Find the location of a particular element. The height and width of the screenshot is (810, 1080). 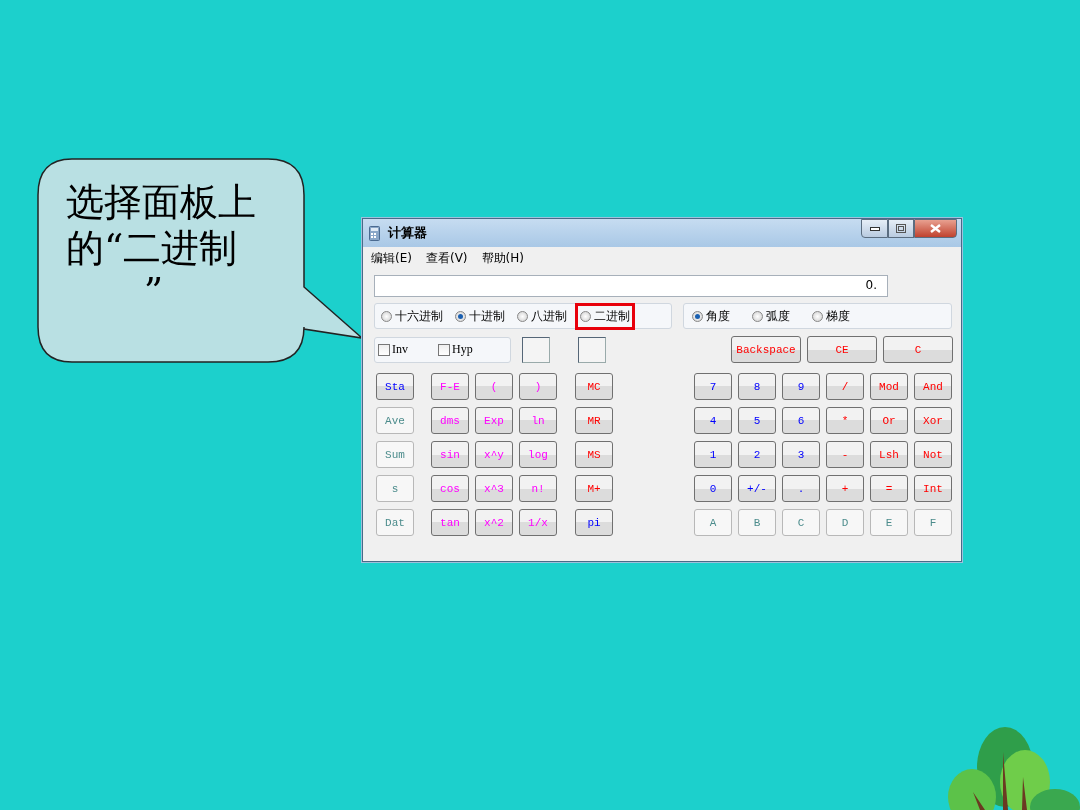

calculator-key: 1 is located at coordinates (713, 454).